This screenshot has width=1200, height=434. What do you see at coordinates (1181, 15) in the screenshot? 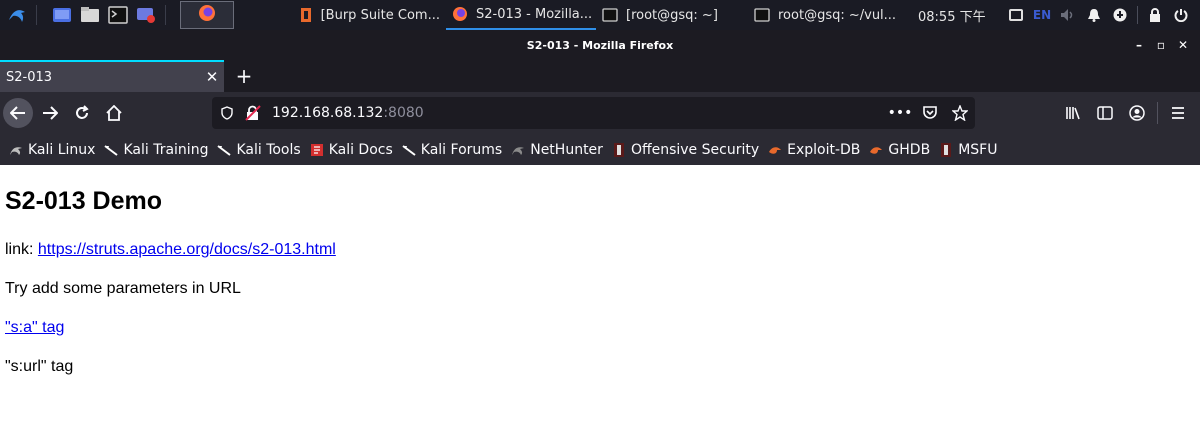
I see `logout-icon` at bounding box center [1181, 15].